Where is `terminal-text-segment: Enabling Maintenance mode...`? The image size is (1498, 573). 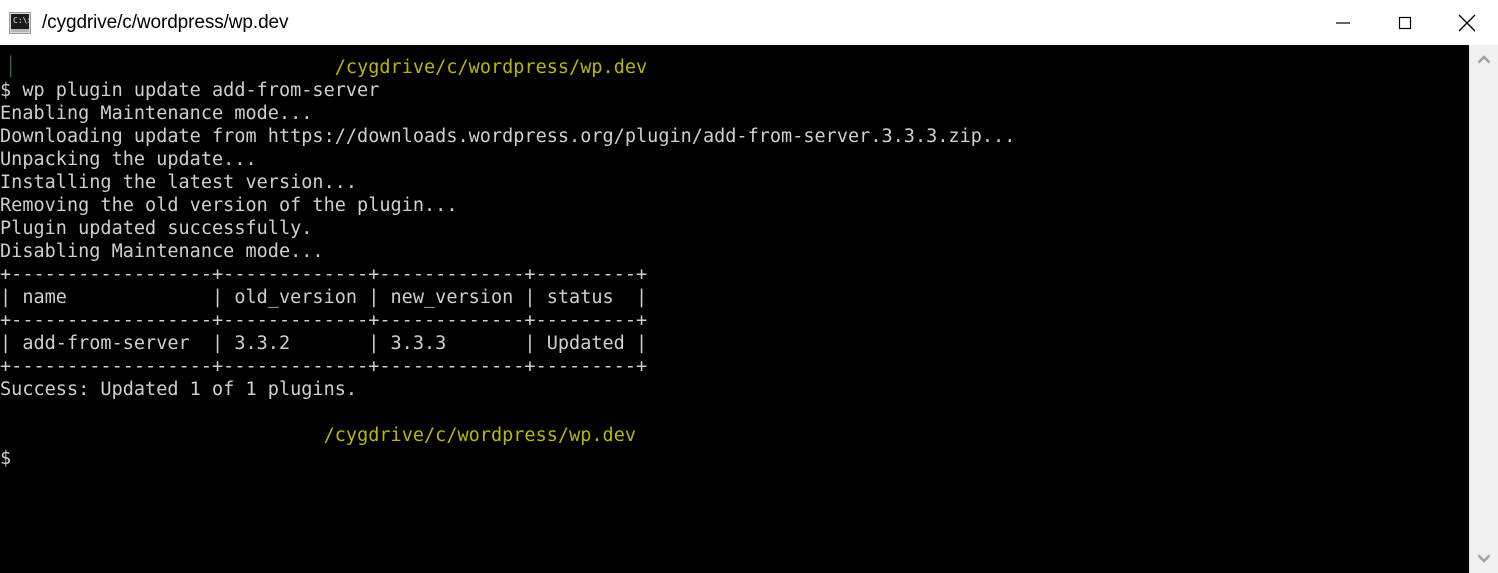 terminal-text-segment: Enabling Maintenance mode... is located at coordinates (156, 113).